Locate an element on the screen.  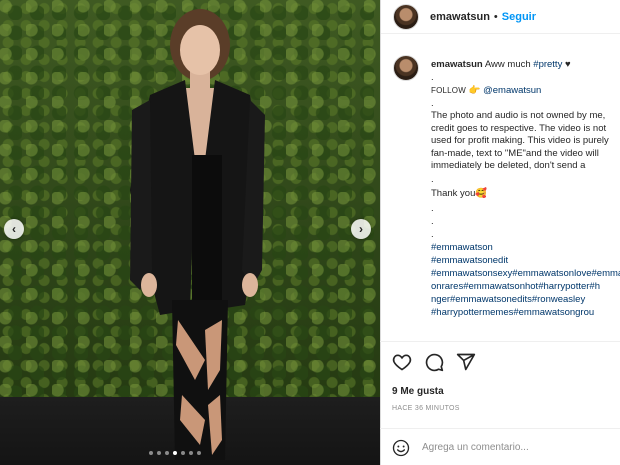
mention-link: @emawatsun is located at coordinates (512, 90).